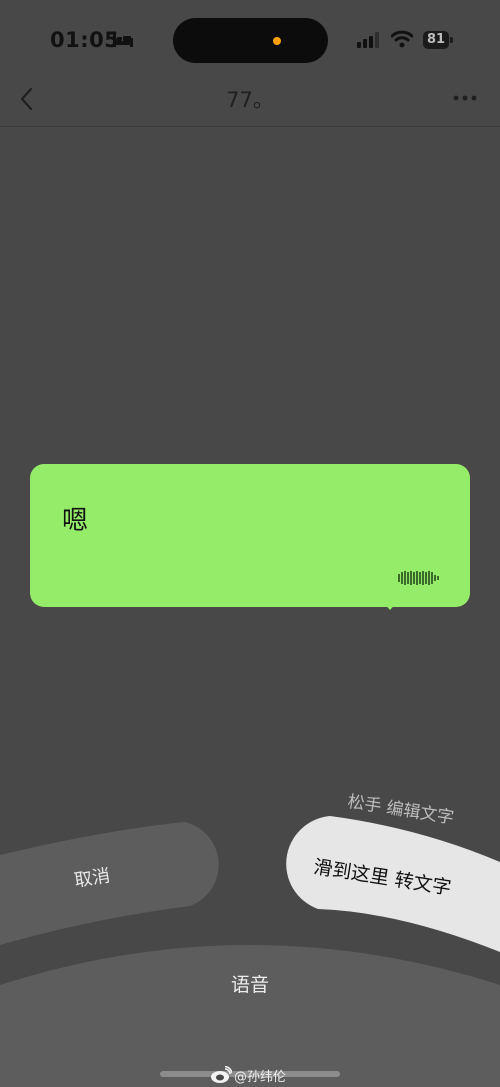 The image size is (500, 1087). I want to click on voice-label: 语音, so click(249, 985).